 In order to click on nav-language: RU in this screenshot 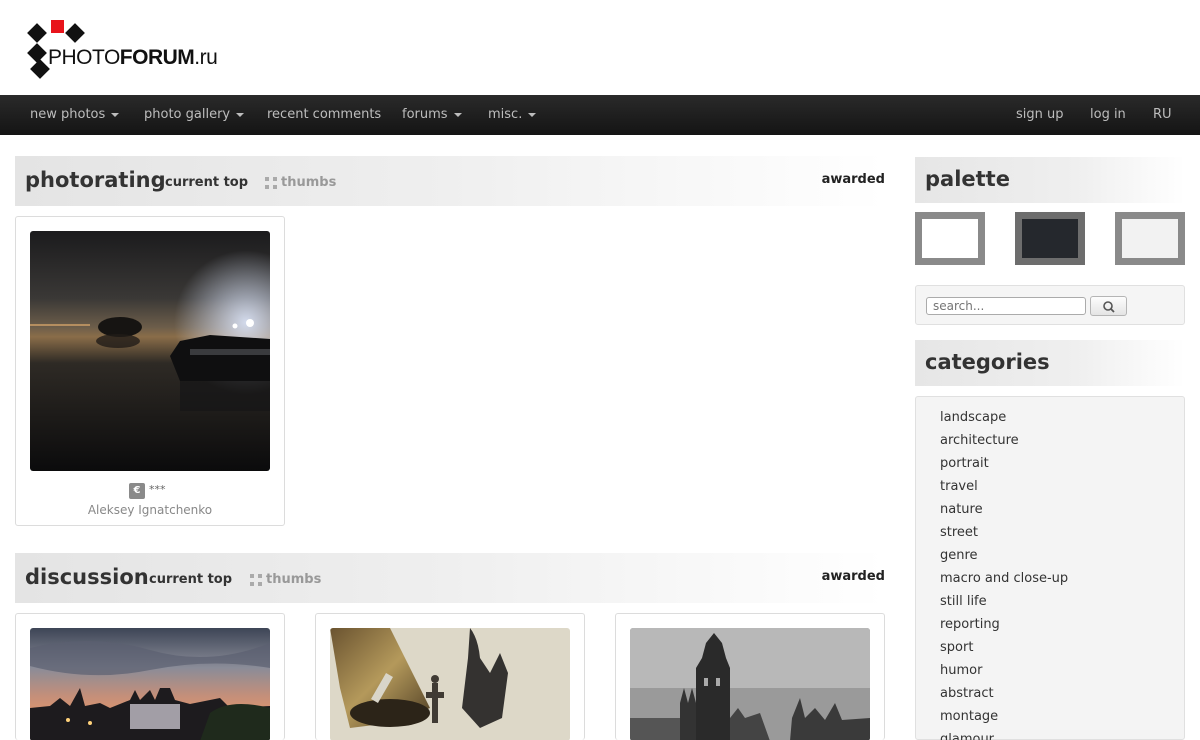, I will do `click(1162, 115)`.